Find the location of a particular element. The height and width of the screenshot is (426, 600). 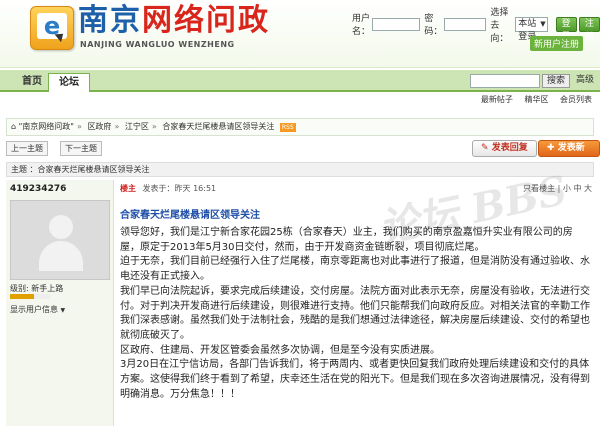

author-level: 级别: 新手上路 is located at coordinates (37, 288).